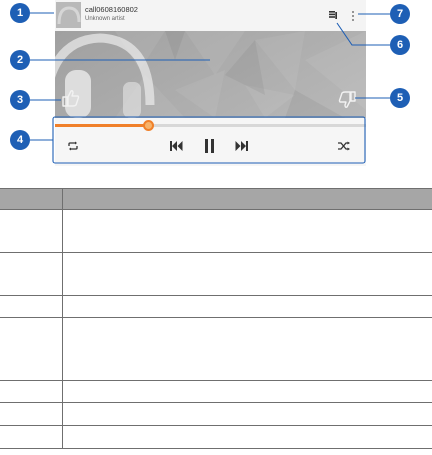 Image resolution: width=432 pixels, height=455 pixels. Describe the element at coordinates (20, 100) in the screenshot. I see `callout-3: 3` at that location.